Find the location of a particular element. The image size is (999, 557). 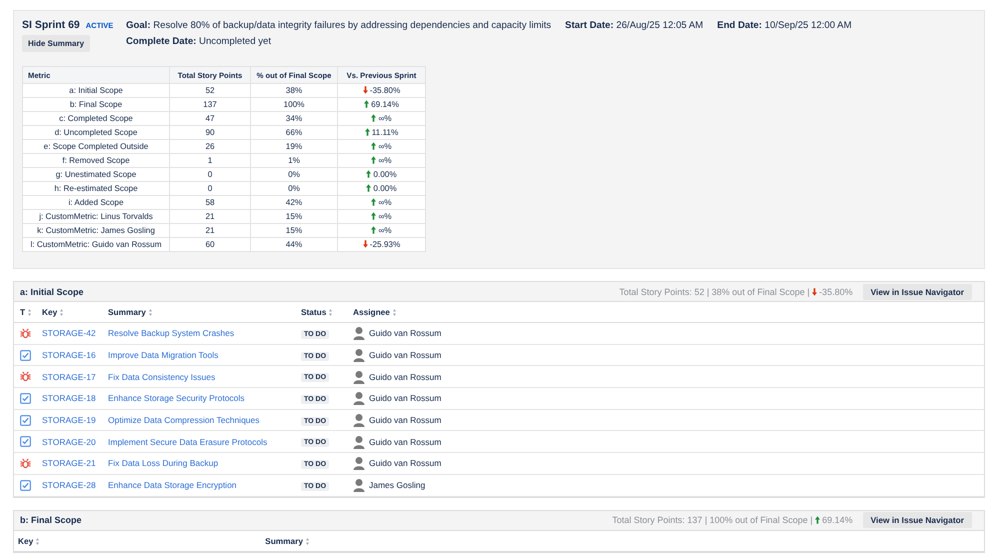

issue-summary-link: Enhance Storage Security Protocols is located at coordinates (176, 398).